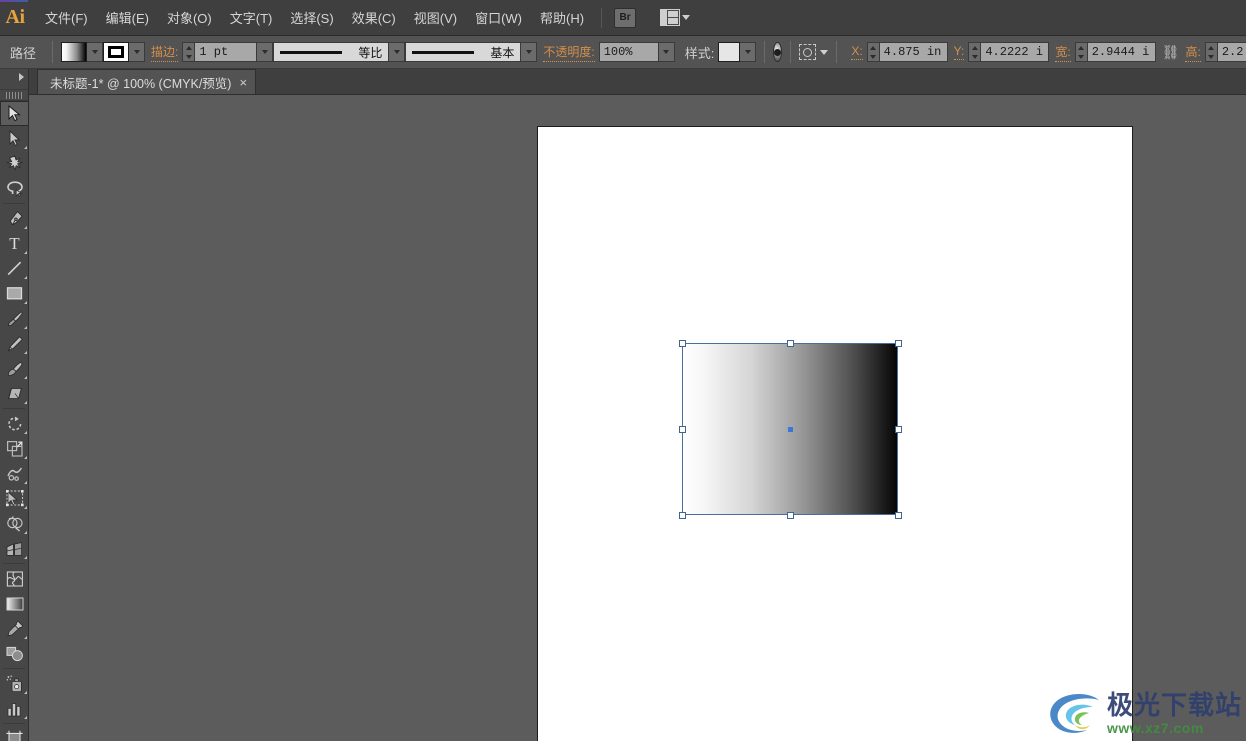 The width and height of the screenshot is (1246, 741). I want to click on transform-width-stepper, so click(1081, 52).